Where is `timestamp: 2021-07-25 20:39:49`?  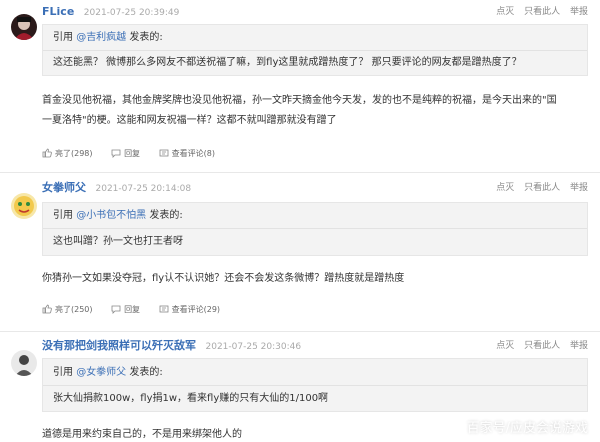 timestamp: 2021-07-25 20:39:49 is located at coordinates (131, 13).